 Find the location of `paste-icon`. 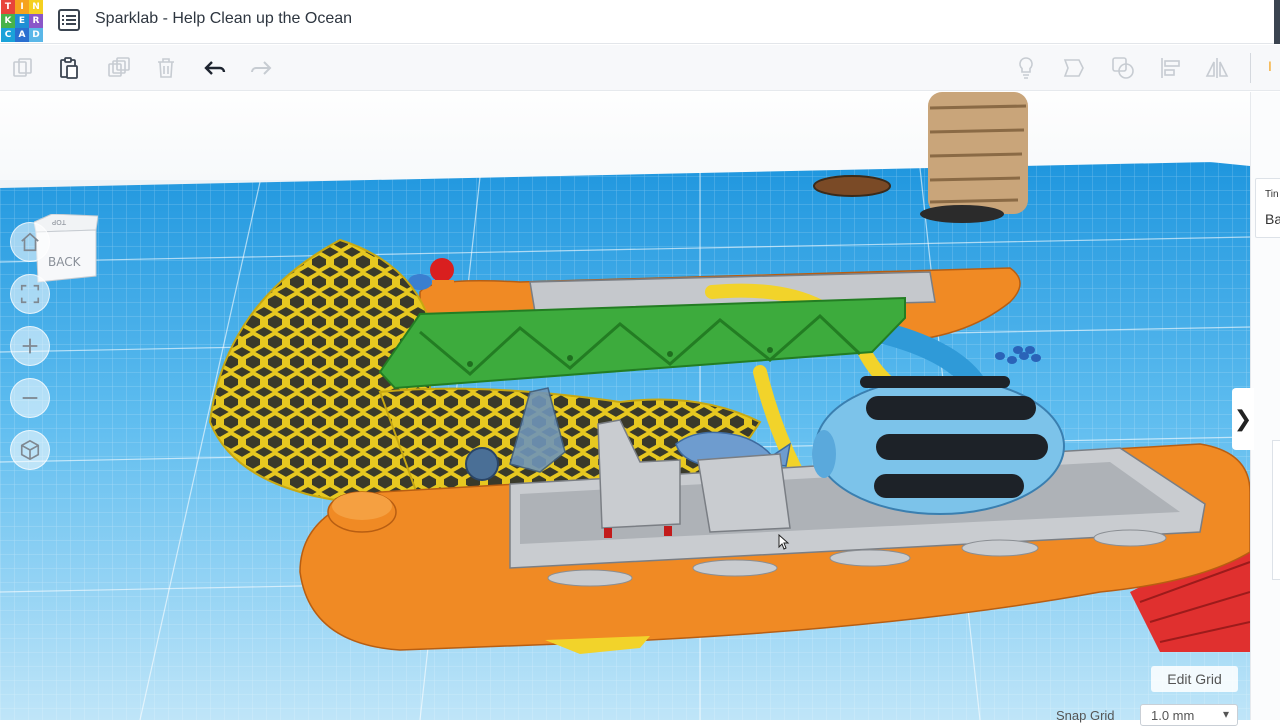

paste-icon is located at coordinates (69, 68).